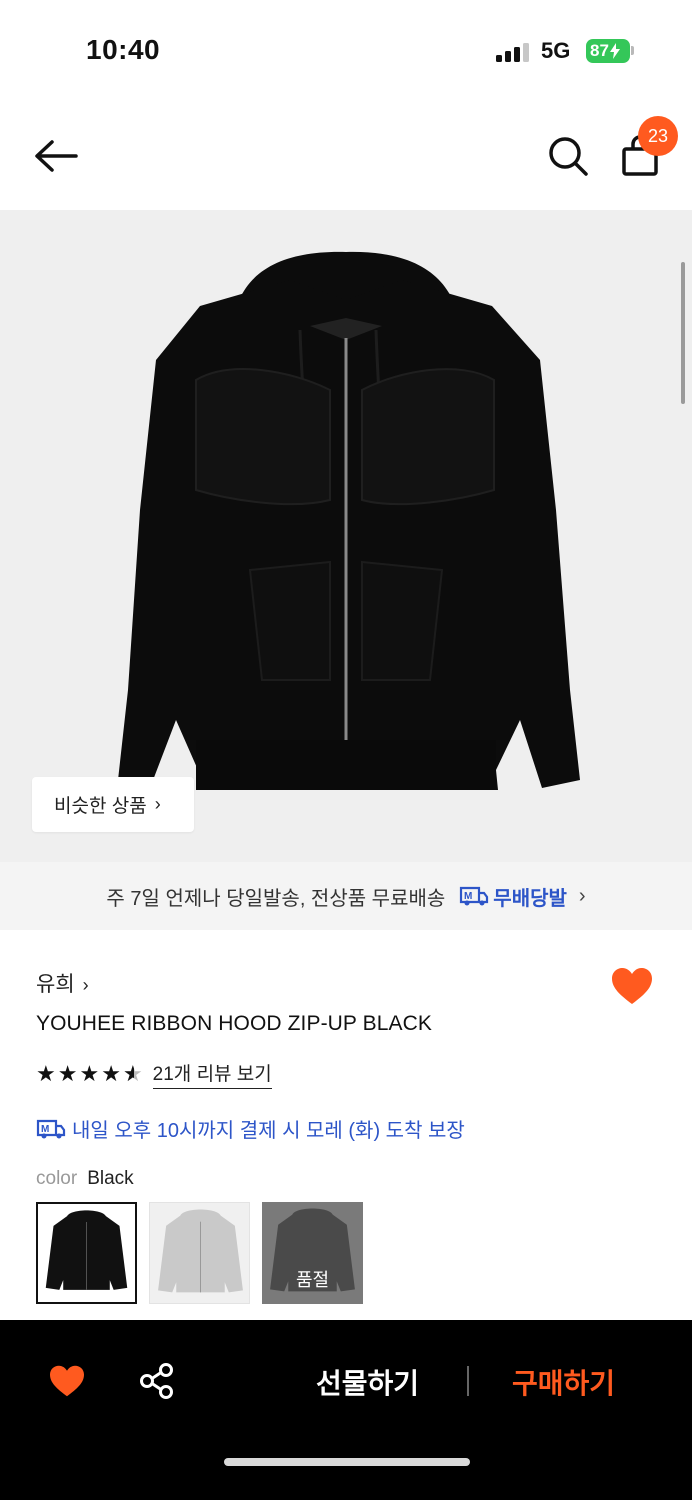 The height and width of the screenshot is (1500, 692). Describe the element at coordinates (568, 156) in the screenshot. I see `search-icon` at that location.